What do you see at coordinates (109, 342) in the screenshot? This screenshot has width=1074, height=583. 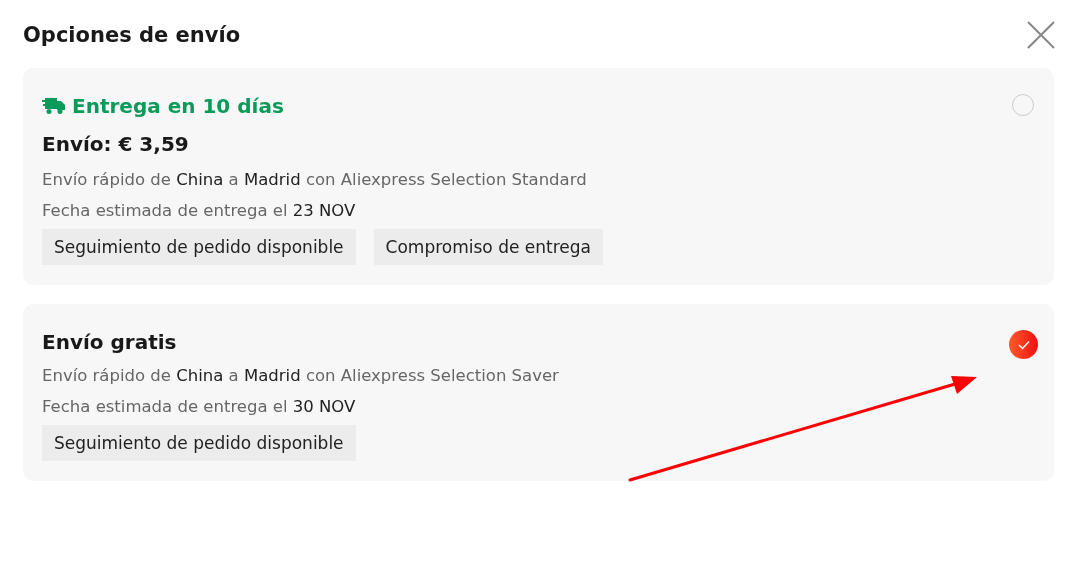 I see `option-headline: Envío gratis` at bounding box center [109, 342].